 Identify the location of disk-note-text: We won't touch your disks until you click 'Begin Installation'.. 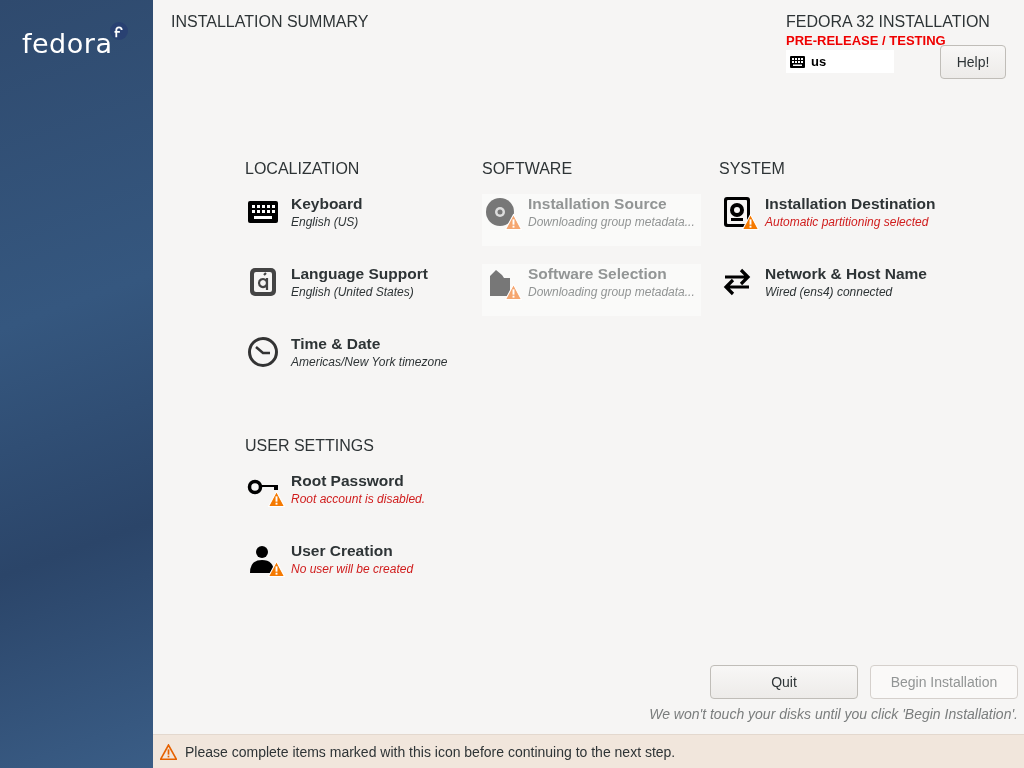
(833, 714).